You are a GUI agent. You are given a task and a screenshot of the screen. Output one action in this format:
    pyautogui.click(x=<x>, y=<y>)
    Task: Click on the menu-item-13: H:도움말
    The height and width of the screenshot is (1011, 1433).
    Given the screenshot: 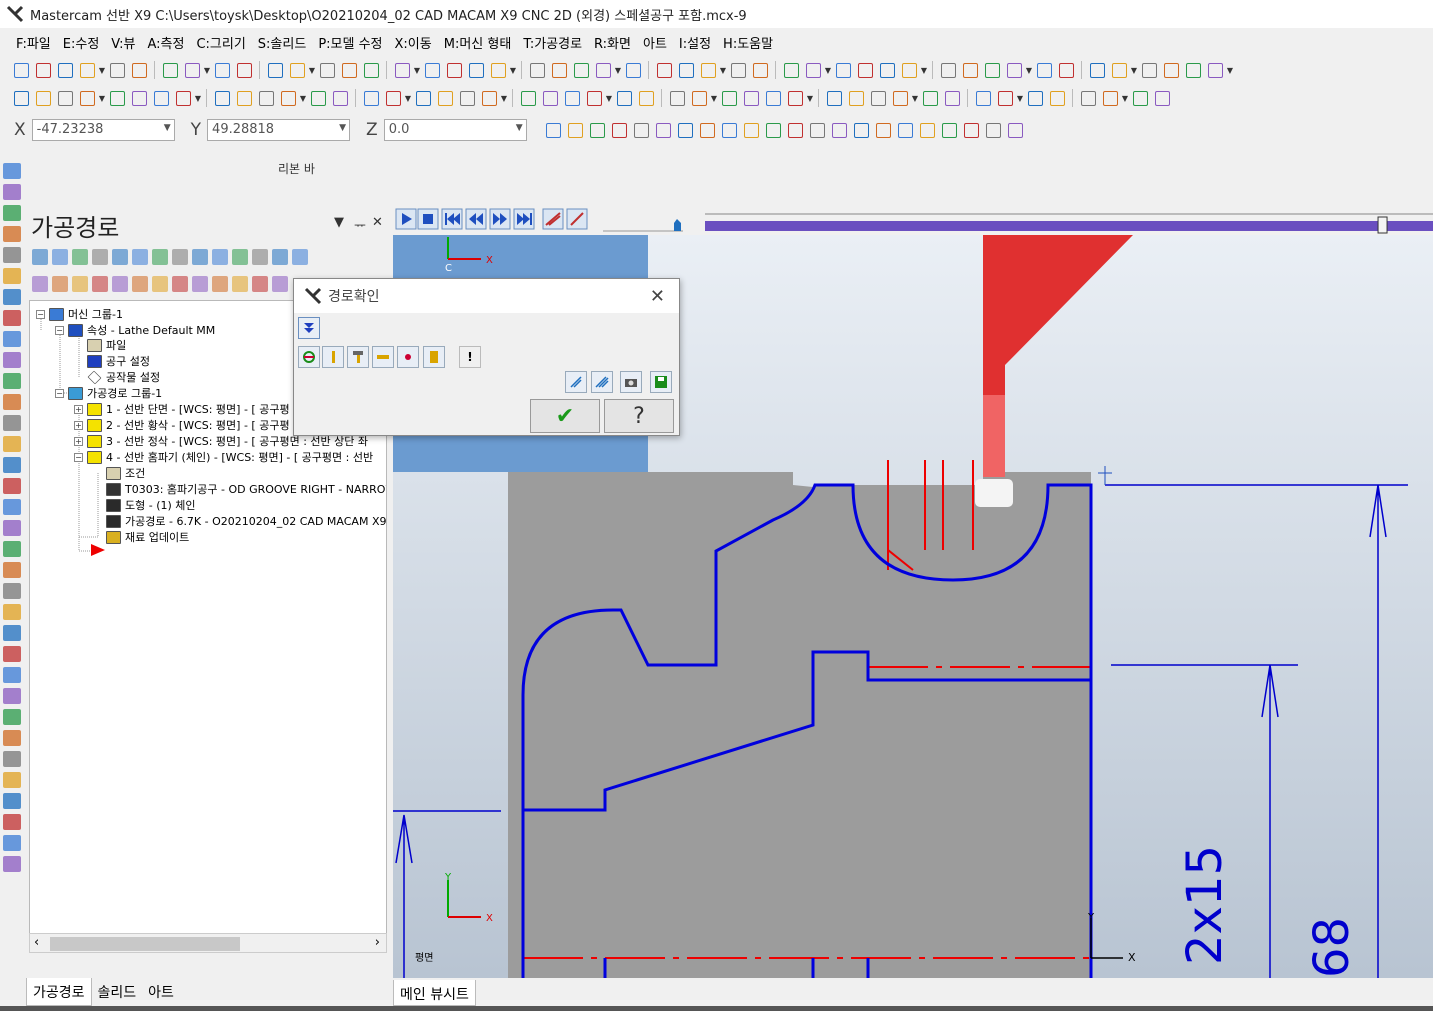 What is the action you would take?
    pyautogui.click(x=748, y=42)
    